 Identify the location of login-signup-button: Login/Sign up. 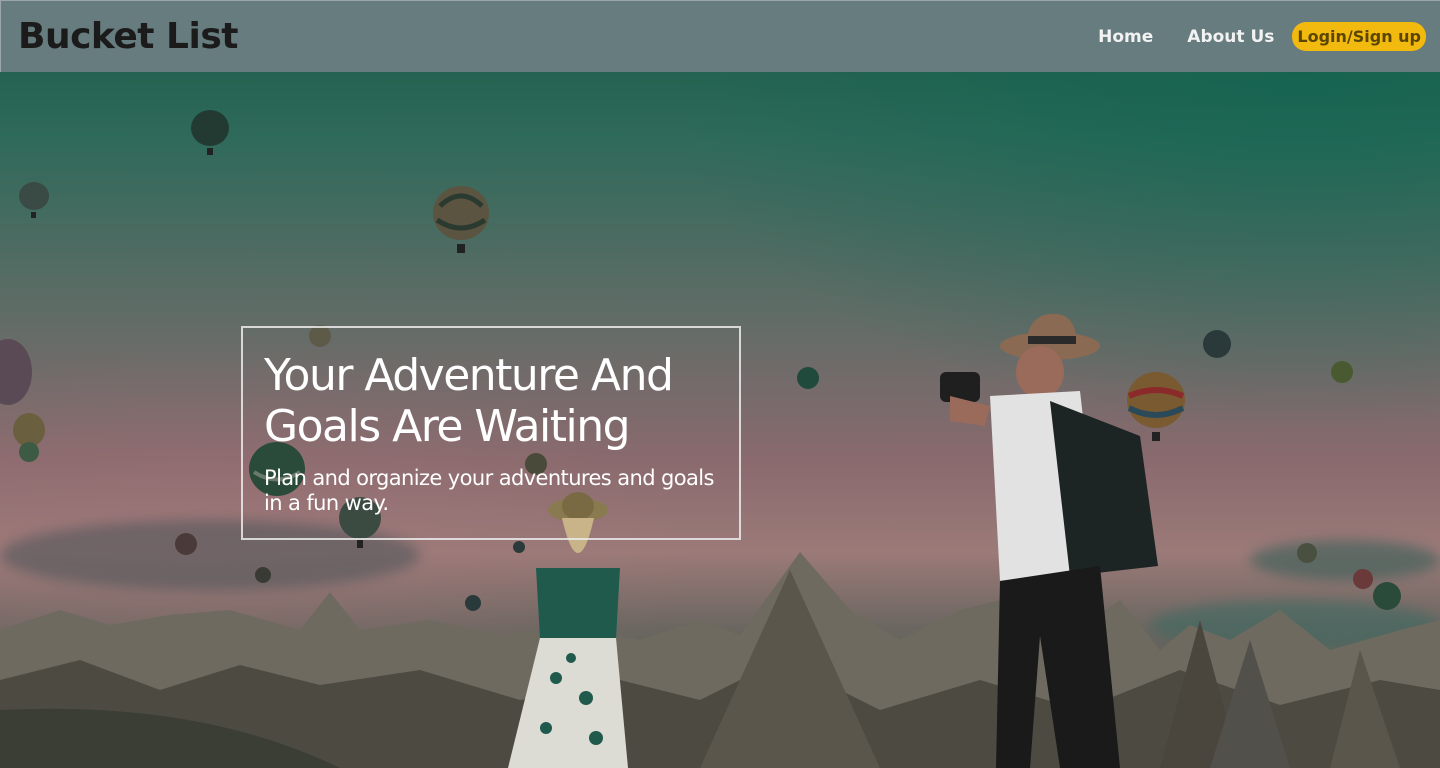
(1359, 36).